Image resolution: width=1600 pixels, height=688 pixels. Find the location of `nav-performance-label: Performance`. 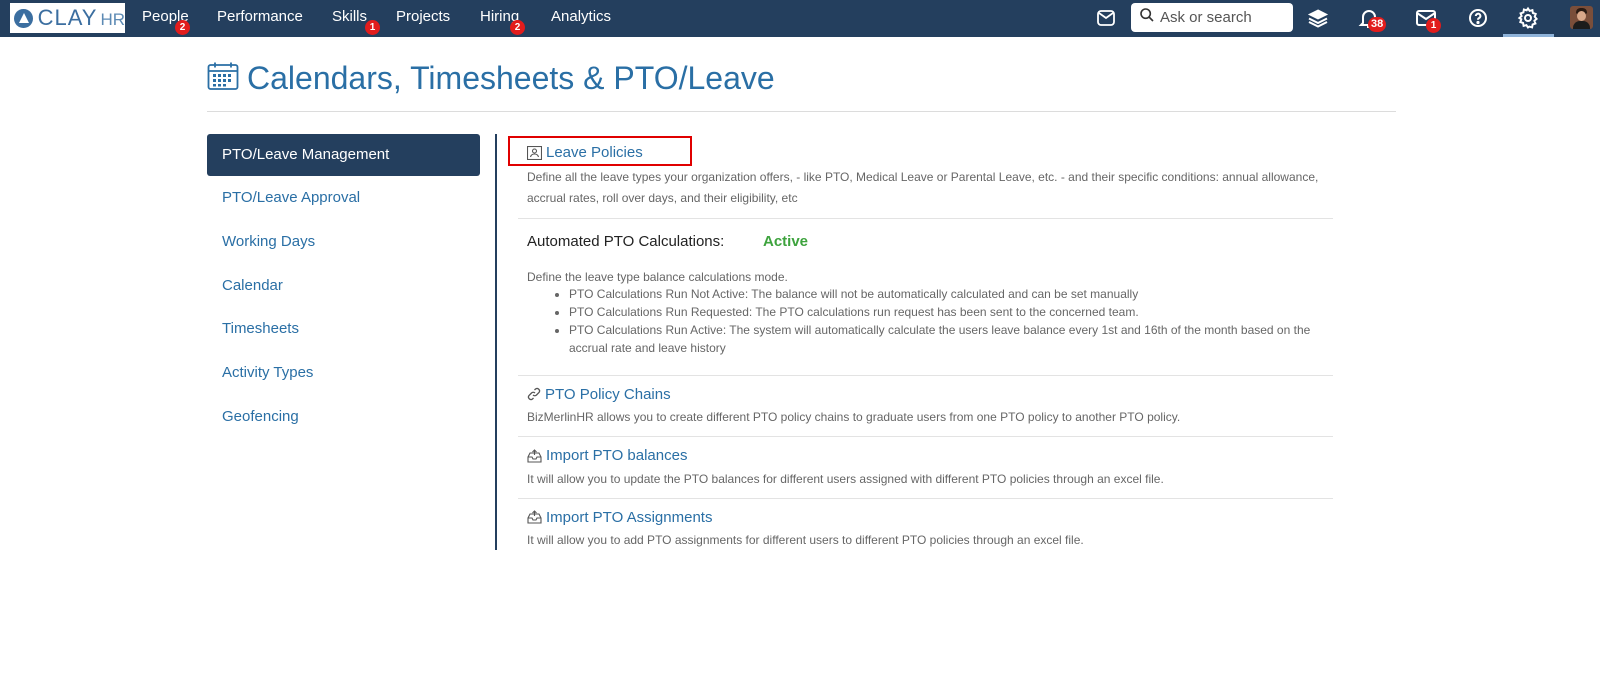

nav-performance-label: Performance is located at coordinates (260, 16).